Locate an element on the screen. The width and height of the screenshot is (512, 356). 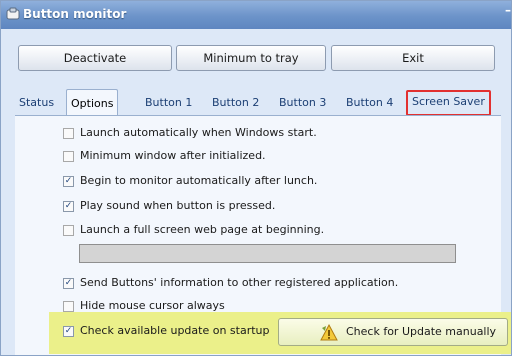
deactivate-label: Deactivate is located at coordinates (95, 58).